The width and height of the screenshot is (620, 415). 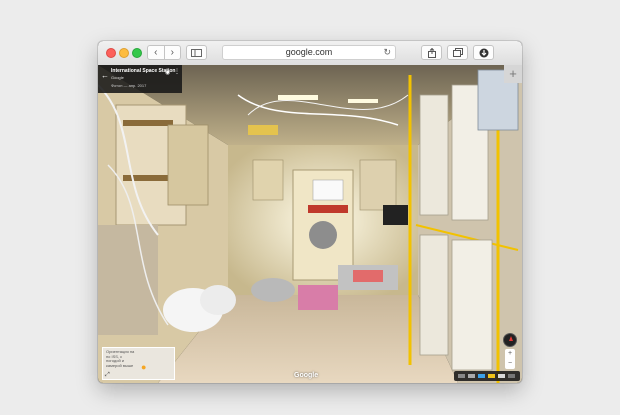 I want to click on downloads-button, so click(x=483, y=52).